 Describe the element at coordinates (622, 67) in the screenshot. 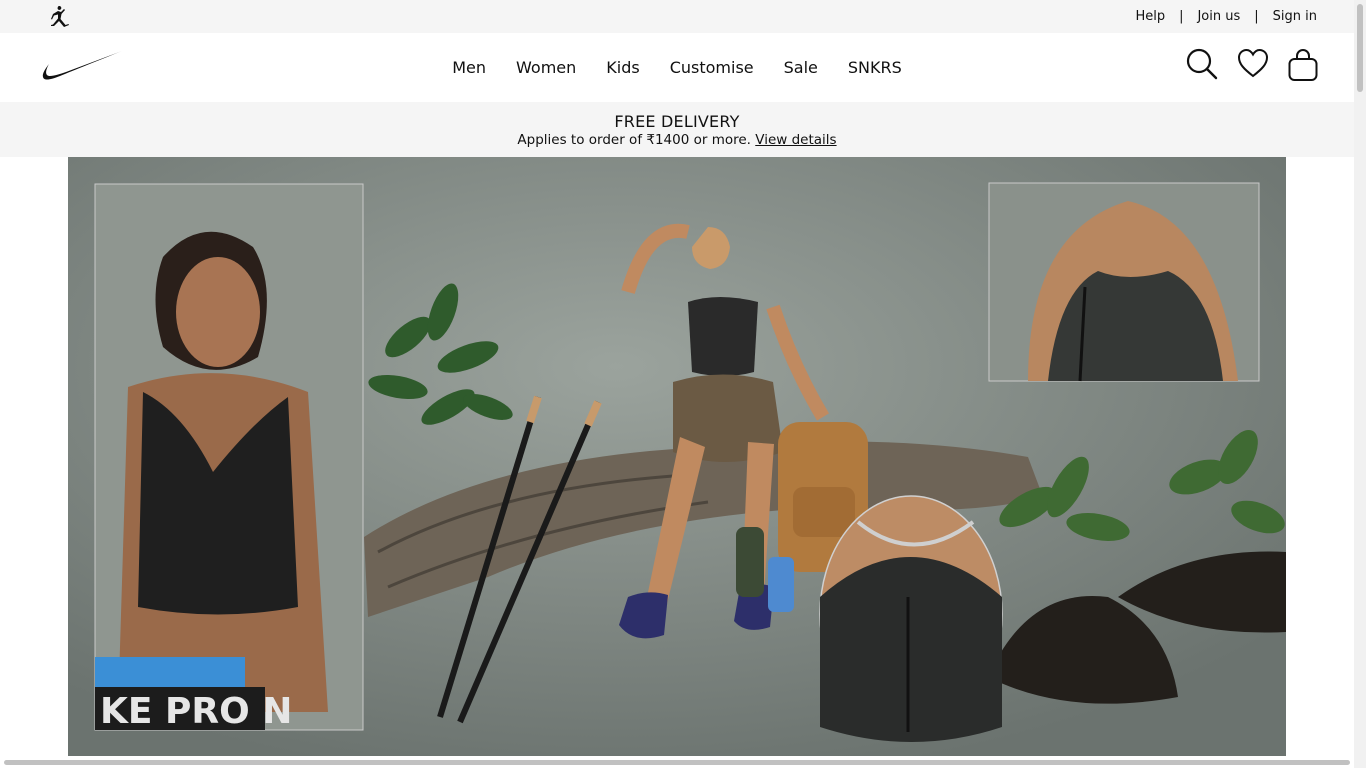

I see `nav-item-kids: Kids` at that location.